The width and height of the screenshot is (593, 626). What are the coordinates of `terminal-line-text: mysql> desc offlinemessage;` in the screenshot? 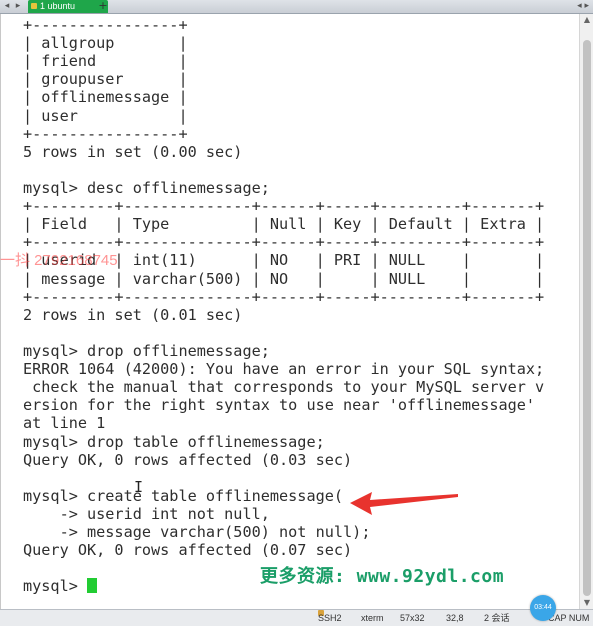 It's located at (146, 187).